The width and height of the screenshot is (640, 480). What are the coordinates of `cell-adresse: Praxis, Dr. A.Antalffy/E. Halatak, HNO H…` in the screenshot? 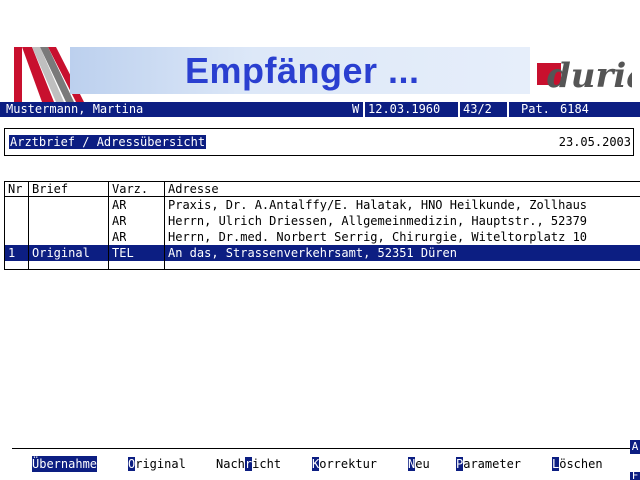 It's located at (378, 205).